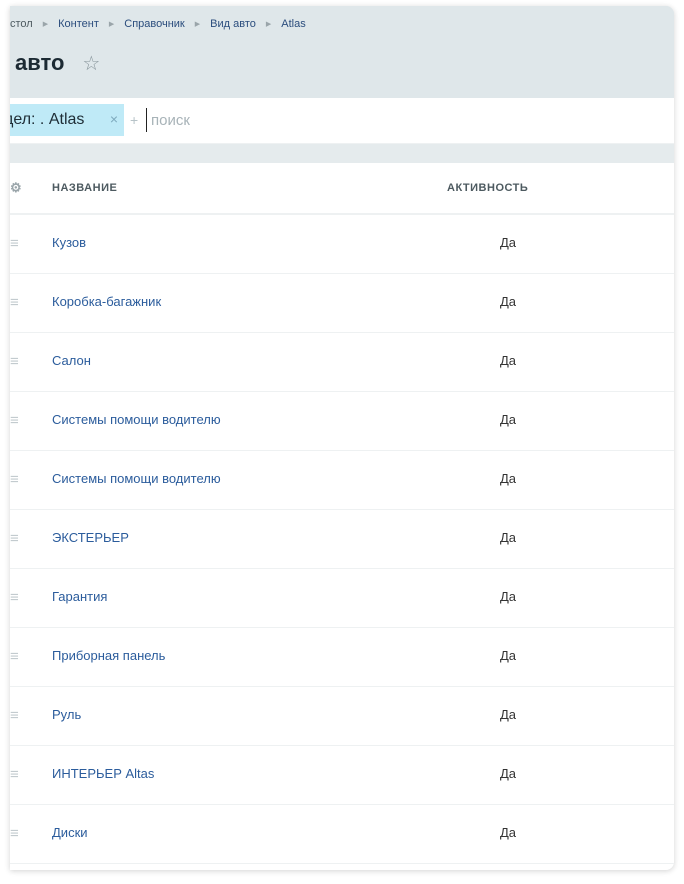  What do you see at coordinates (108, 655) in the screenshot?
I see `row-name-link: Приборная панель` at bounding box center [108, 655].